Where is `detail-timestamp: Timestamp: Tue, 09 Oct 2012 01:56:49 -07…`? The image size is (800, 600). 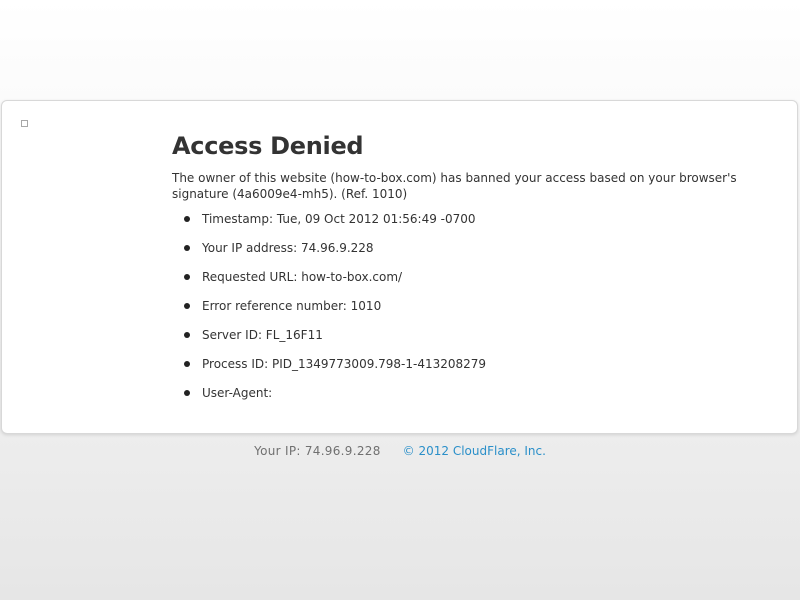
detail-timestamp: Timestamp: Tue, 09 Oct 2012 01:56:49 -07… is located at coordinates (472, 219).